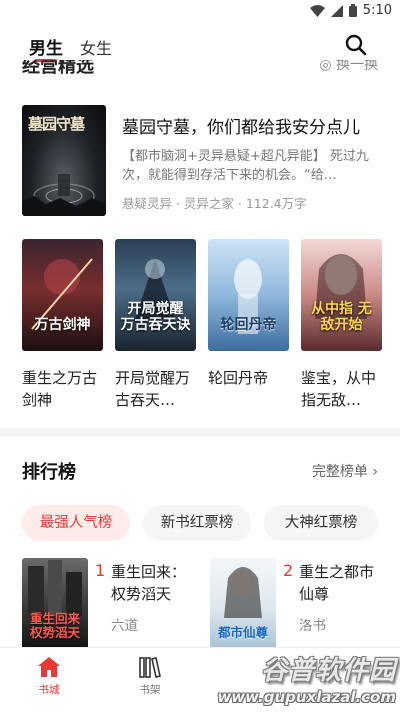 The width and height of the screenshot is (400, 712). Describe the element at coordinates (60, 389) in the screenshot. I see `book-title: 重生之万古剑神` at that location.